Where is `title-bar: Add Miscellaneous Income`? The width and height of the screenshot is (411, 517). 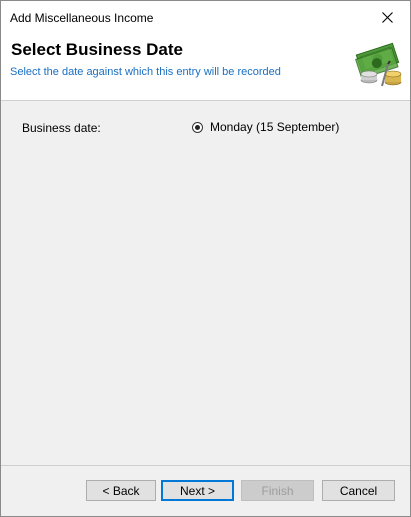 title-bar: Add Miscellaneous Income is located at coordinates (205, 17).